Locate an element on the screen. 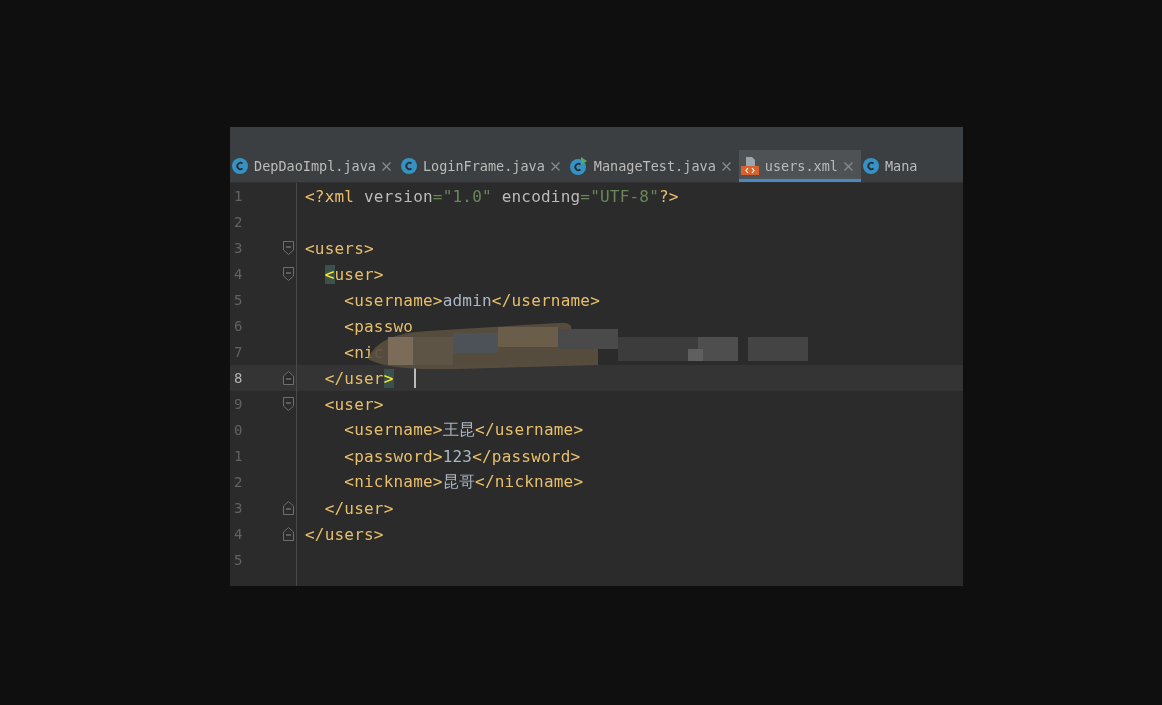 The image size is (1162, 705). editor-tab: users.xml is located at coordinates (799, 166).